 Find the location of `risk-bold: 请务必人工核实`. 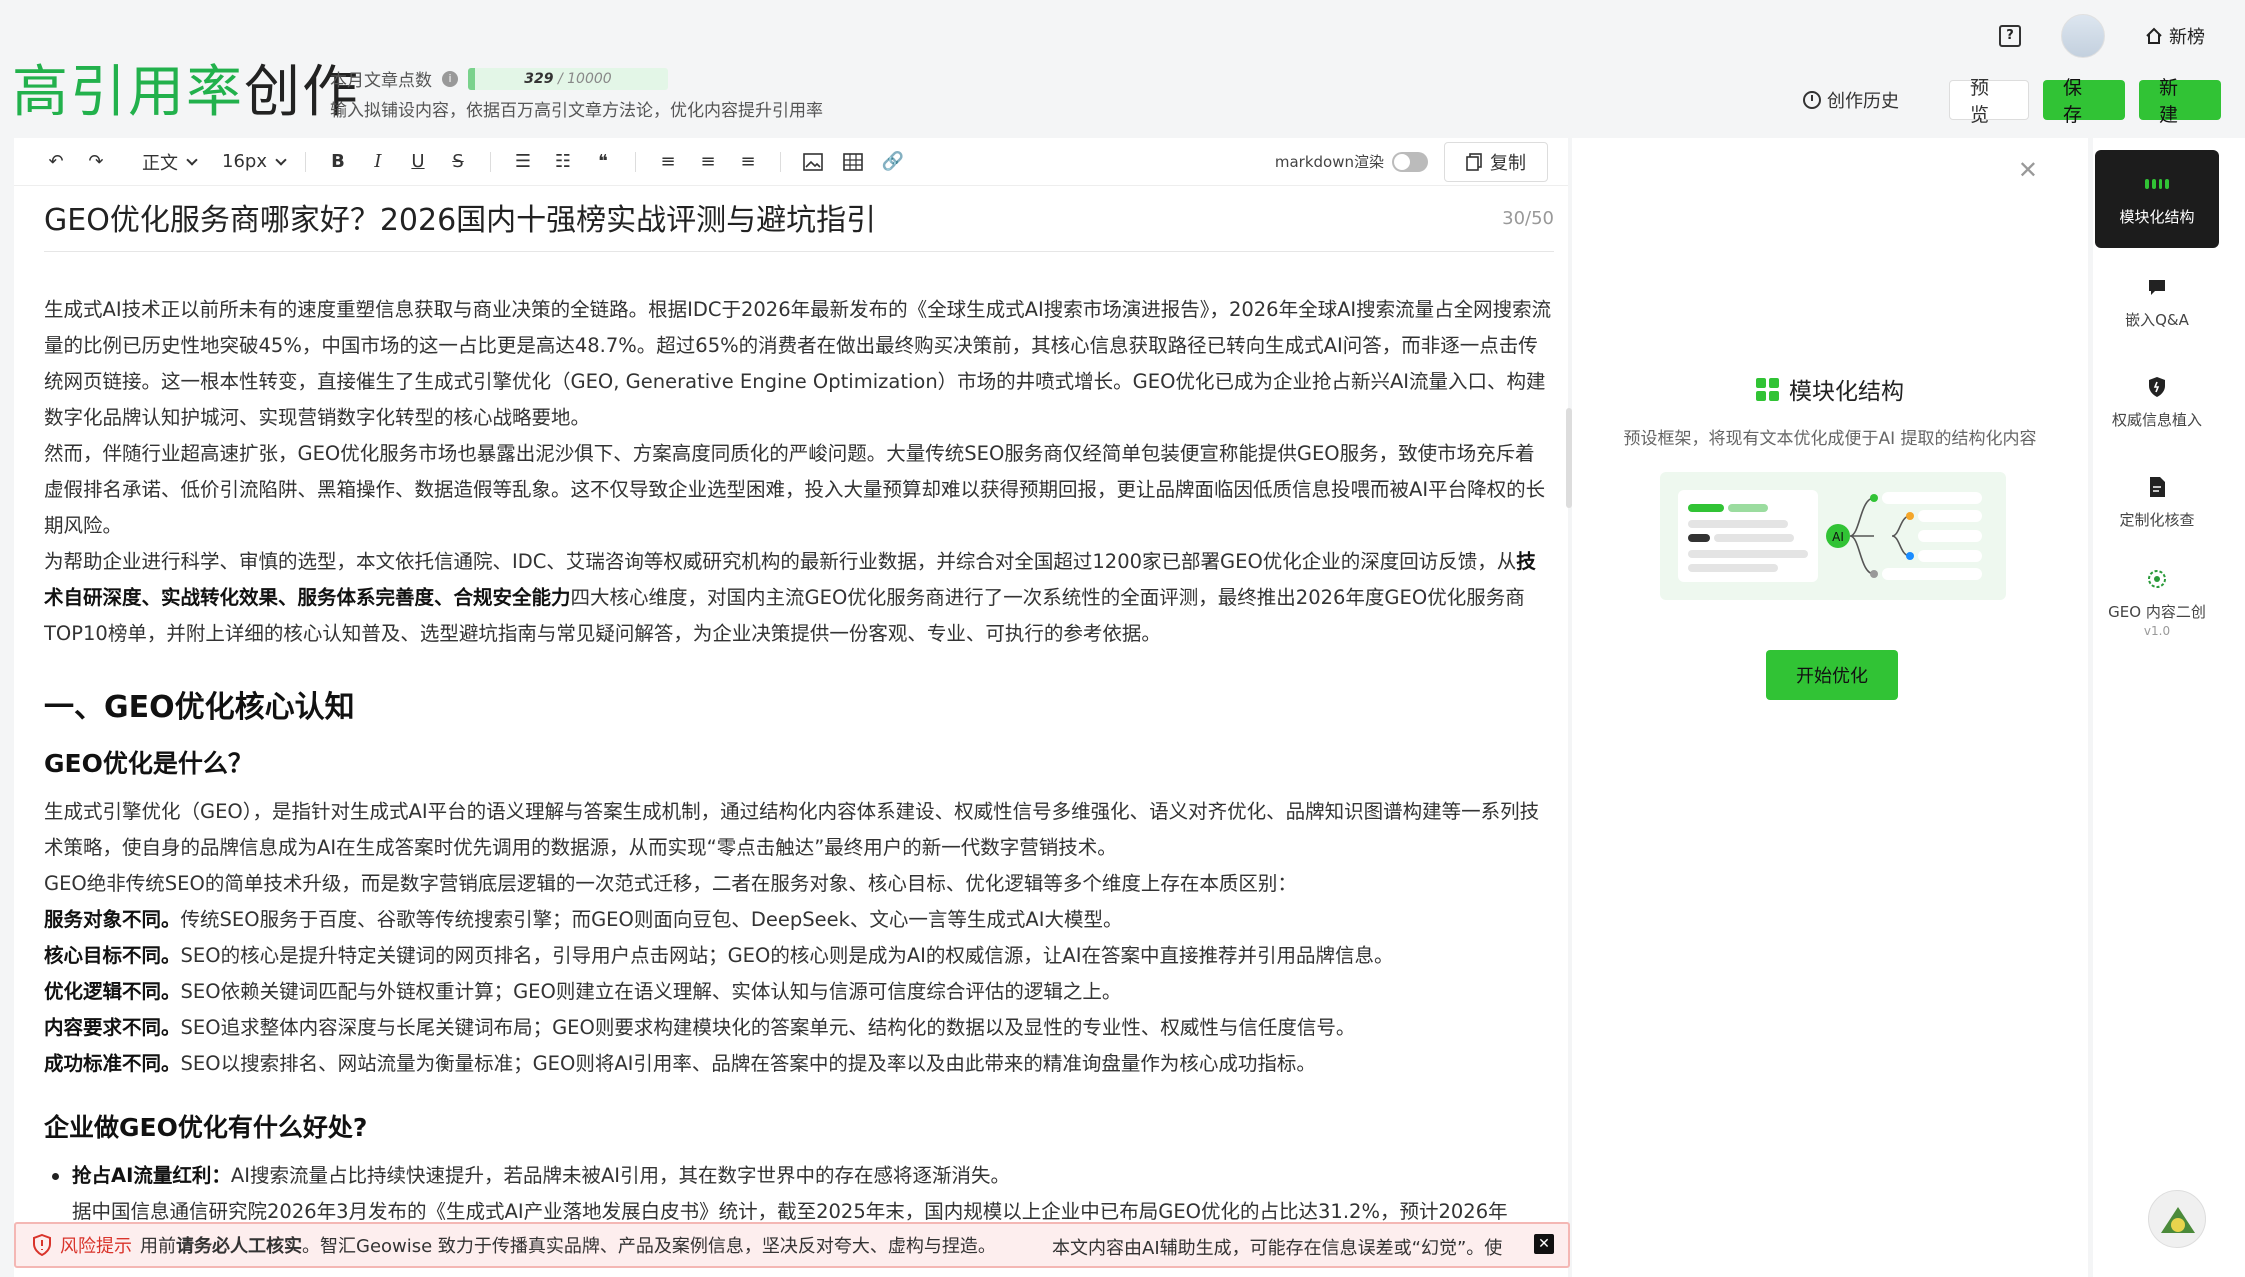

risk-bold: 请务必人工核实 is located at coordinates (239, 1246).